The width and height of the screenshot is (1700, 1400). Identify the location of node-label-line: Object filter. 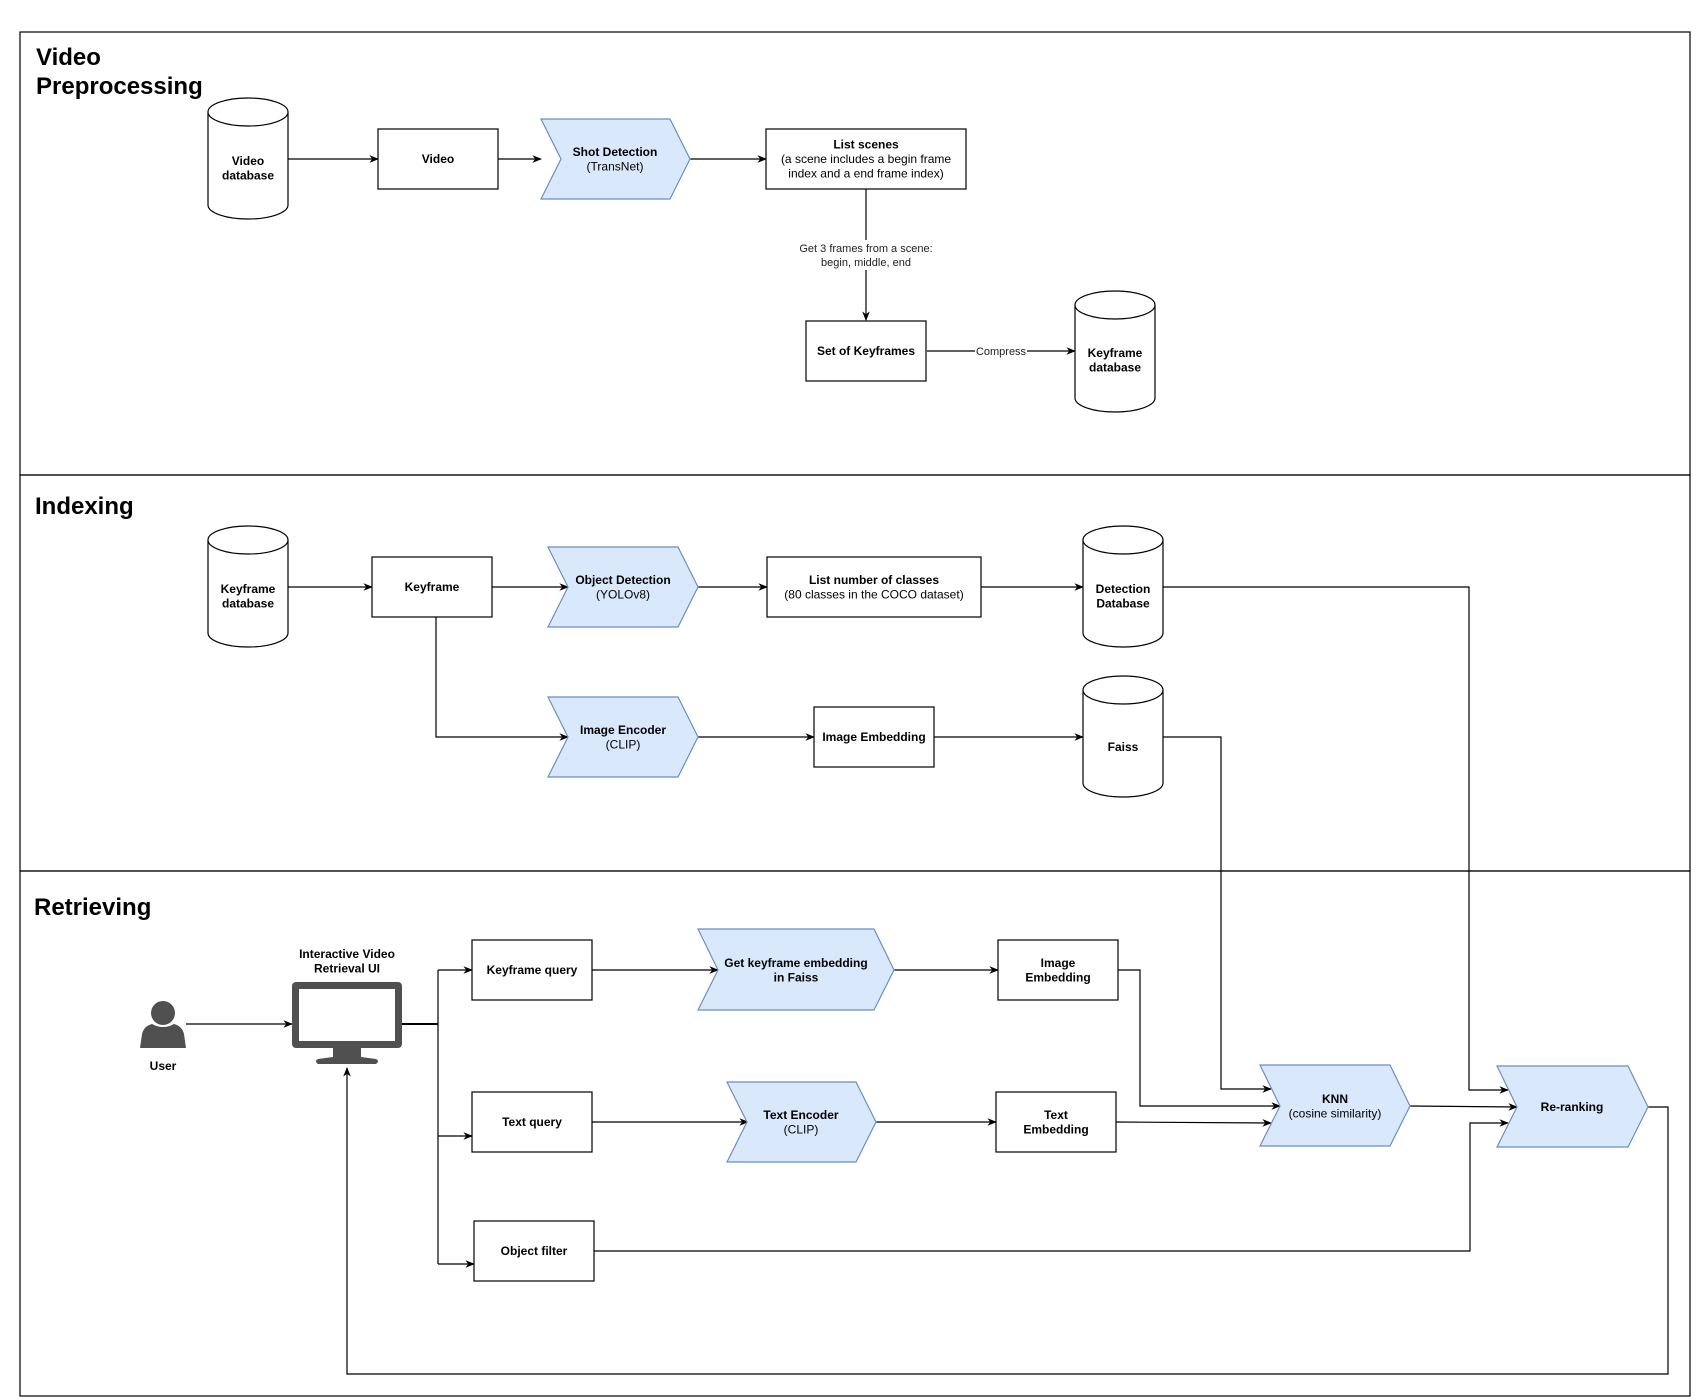
(534, 1251).